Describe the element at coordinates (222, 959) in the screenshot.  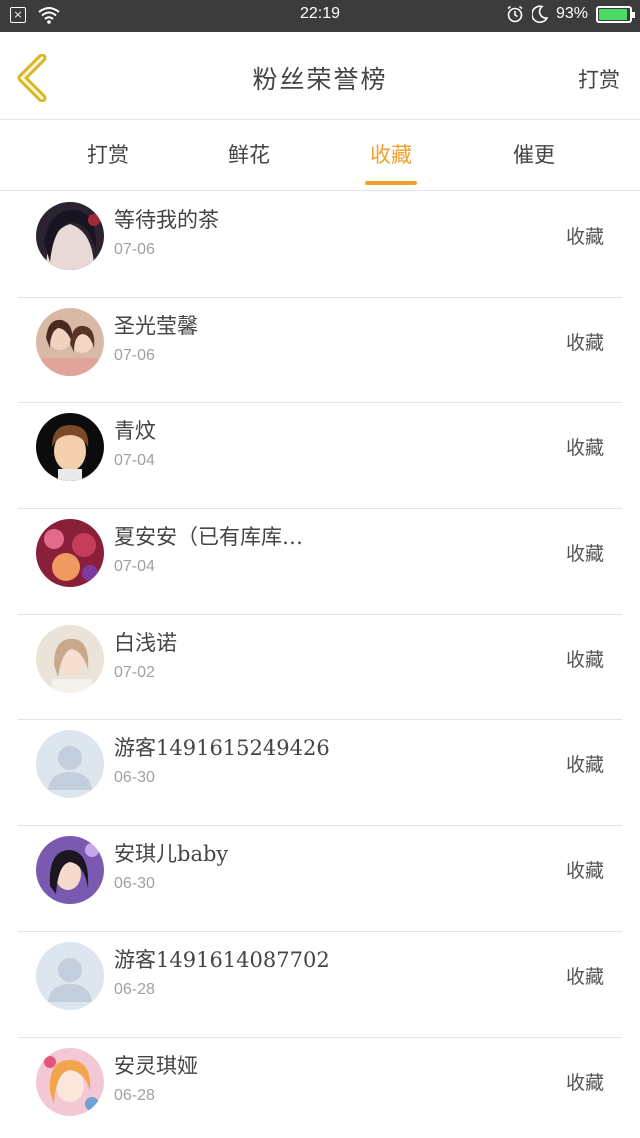
I see `fan-name: 游客1491614087702` at that location.